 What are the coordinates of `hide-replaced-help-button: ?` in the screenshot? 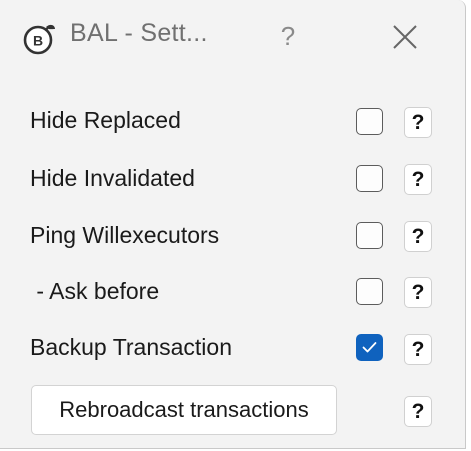 It's located at (418, 122).